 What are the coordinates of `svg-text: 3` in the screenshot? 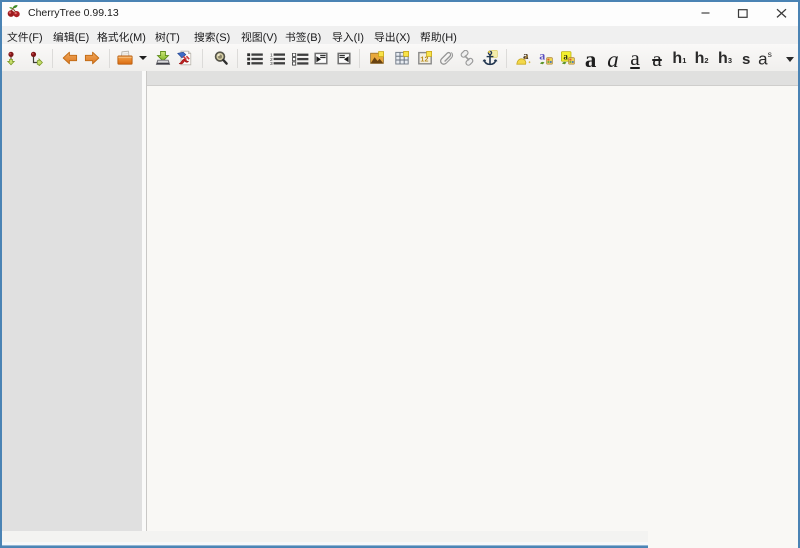 It's located at (271, 63).